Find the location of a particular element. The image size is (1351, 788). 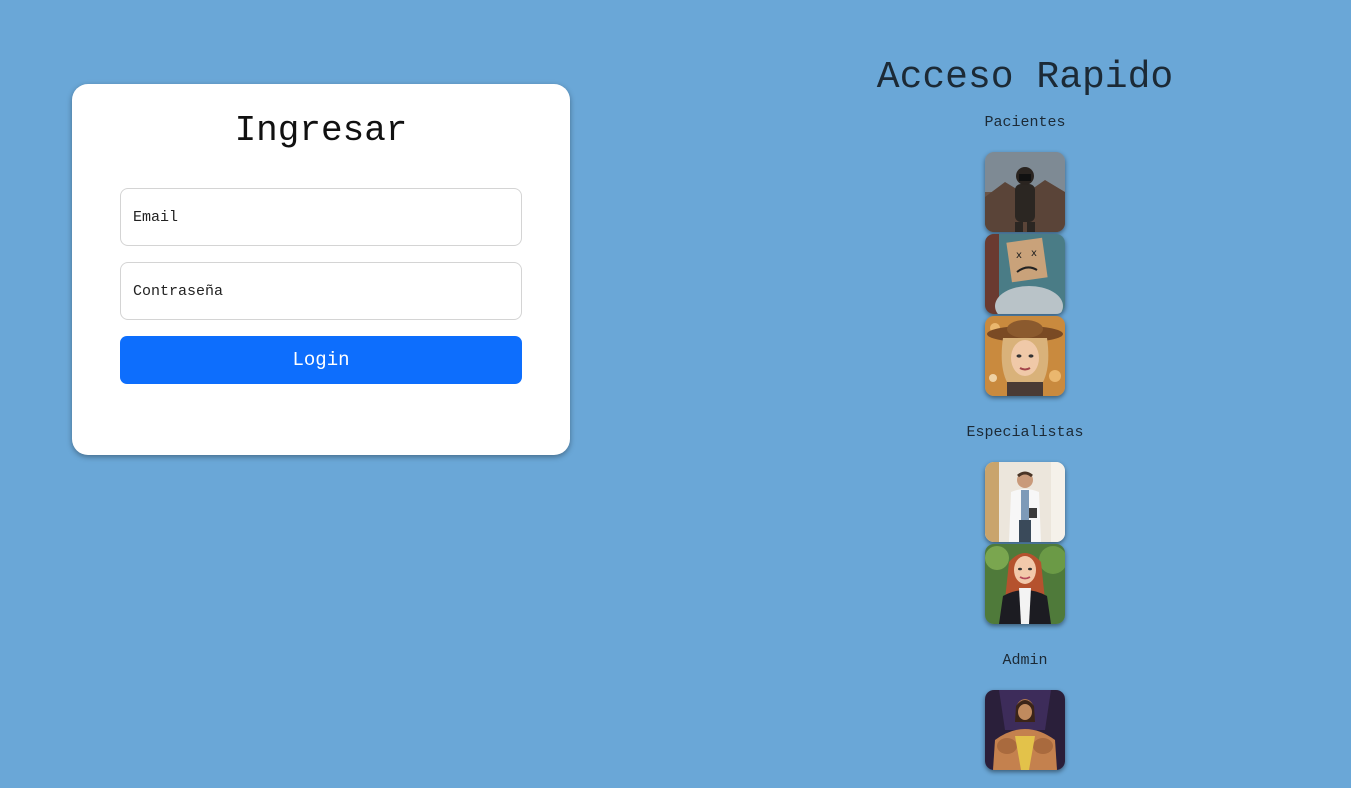

quick-login-paciente-1-avatar is located at coordinates (1025, 192).